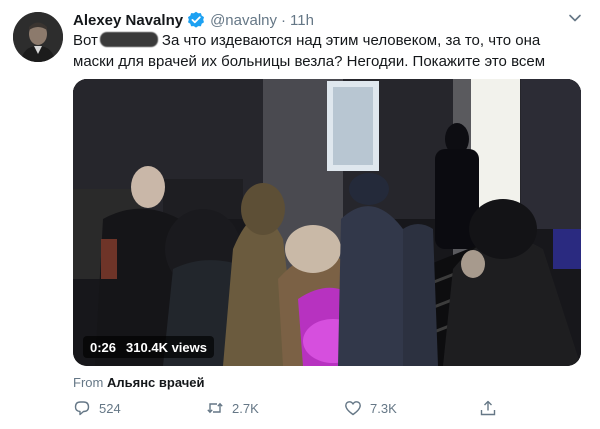 This screenshot has width=600, height=429. Describe the element at coordinates (38, 37) in the screenshot. I see `avatar` at that location.